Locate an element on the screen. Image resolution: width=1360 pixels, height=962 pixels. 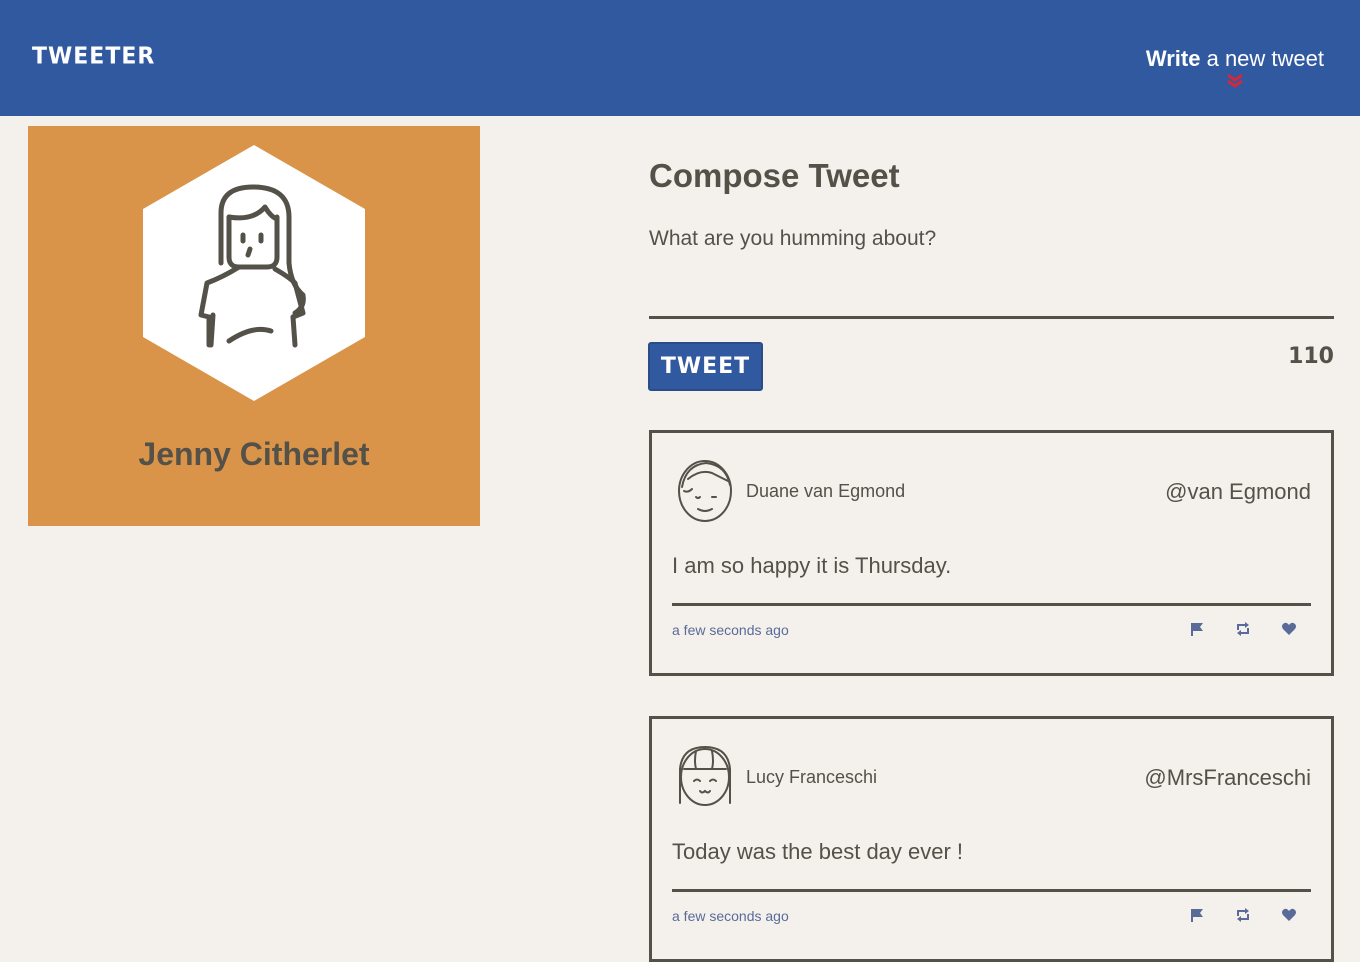
tweet-handle: @MrsFranceschi is located at coordinates (1227, 777).